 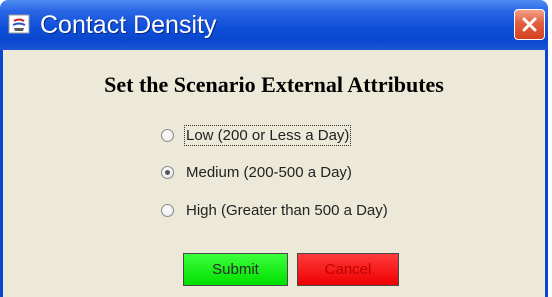 I want to click on window-title: Contact Density, so click(x=128, y=25).